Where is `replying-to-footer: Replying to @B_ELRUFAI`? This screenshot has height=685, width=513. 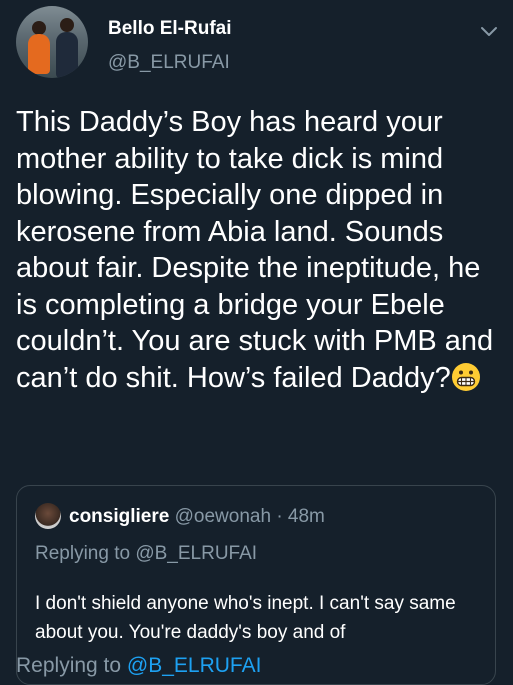
replying-to-footer: Replying to @B_ELRUFAI is located at coordinates (138, 666).